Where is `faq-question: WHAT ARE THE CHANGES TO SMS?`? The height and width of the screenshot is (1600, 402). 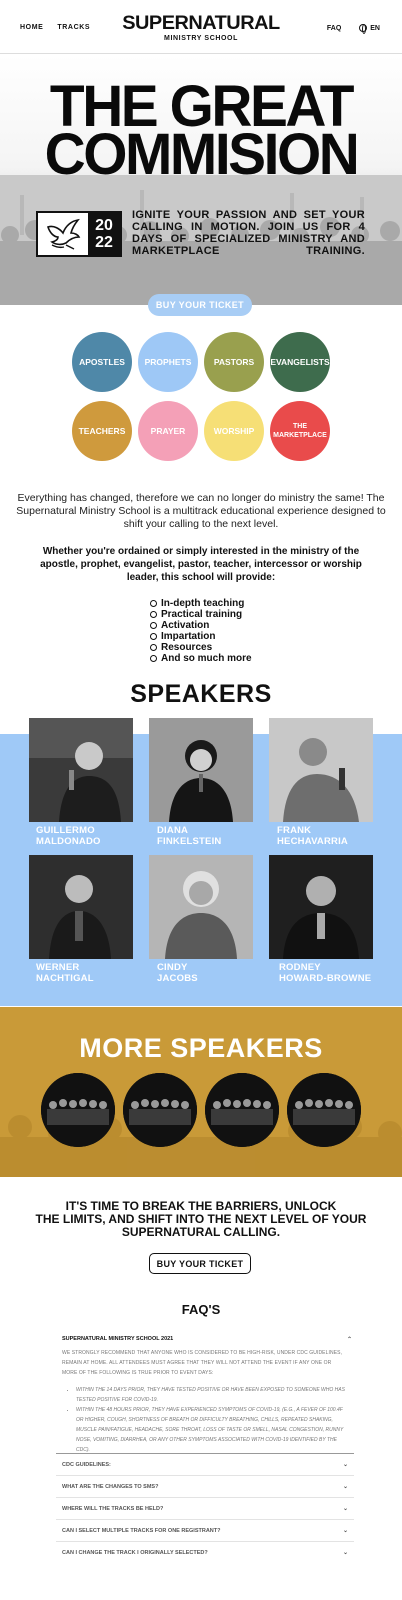
faq-question: WHAT ARE THE CHANGES TO SMS? is located at coordinates (110, 1486).